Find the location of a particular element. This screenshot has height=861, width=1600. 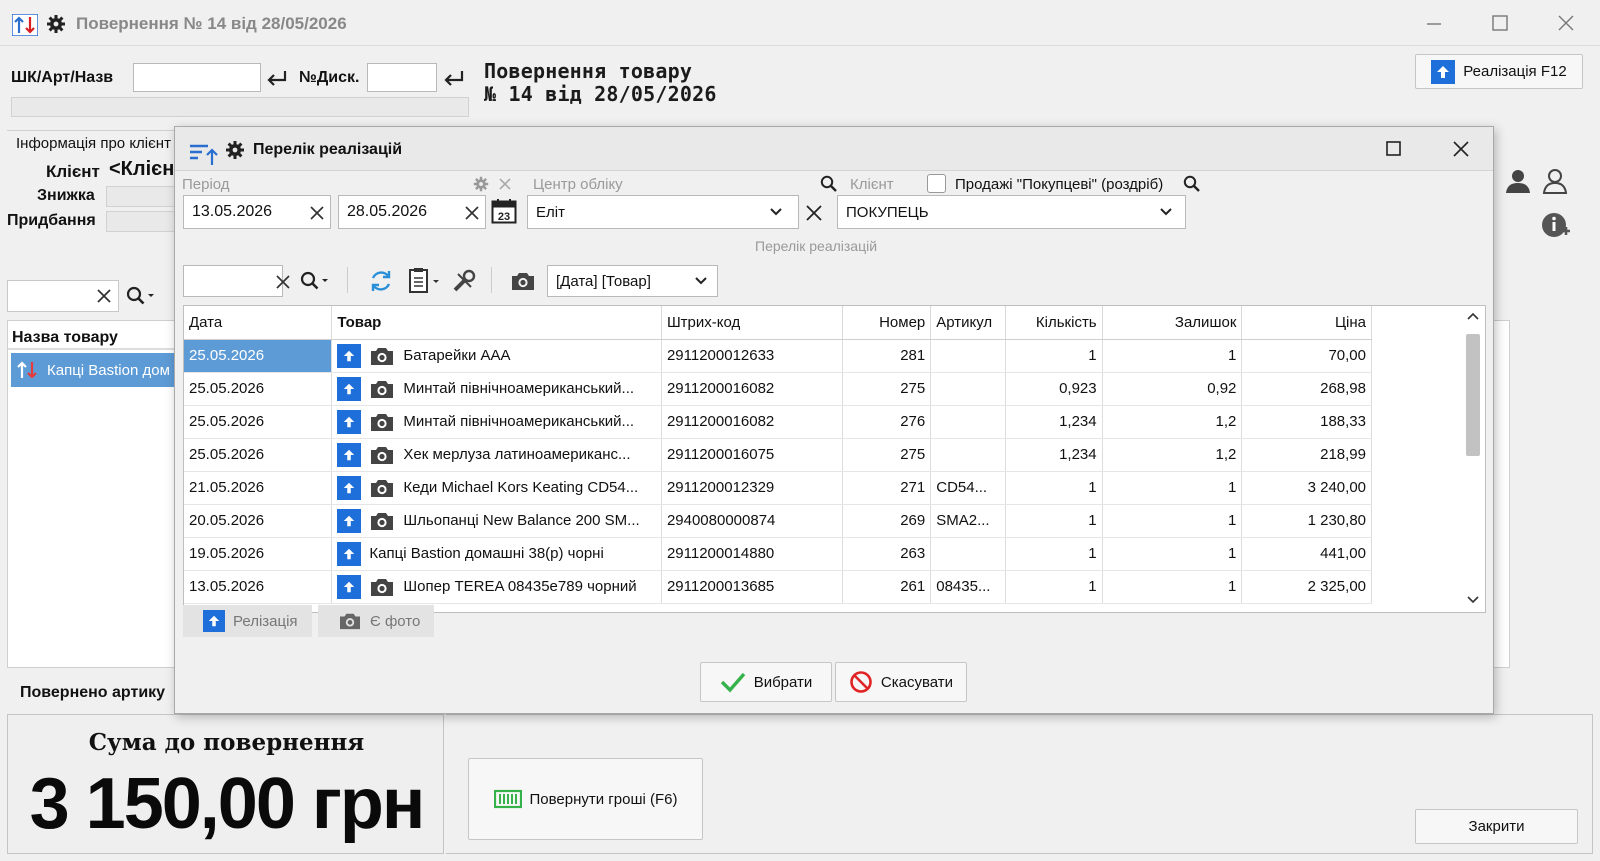

report-menu-icon is located at coordinates (425, 281).